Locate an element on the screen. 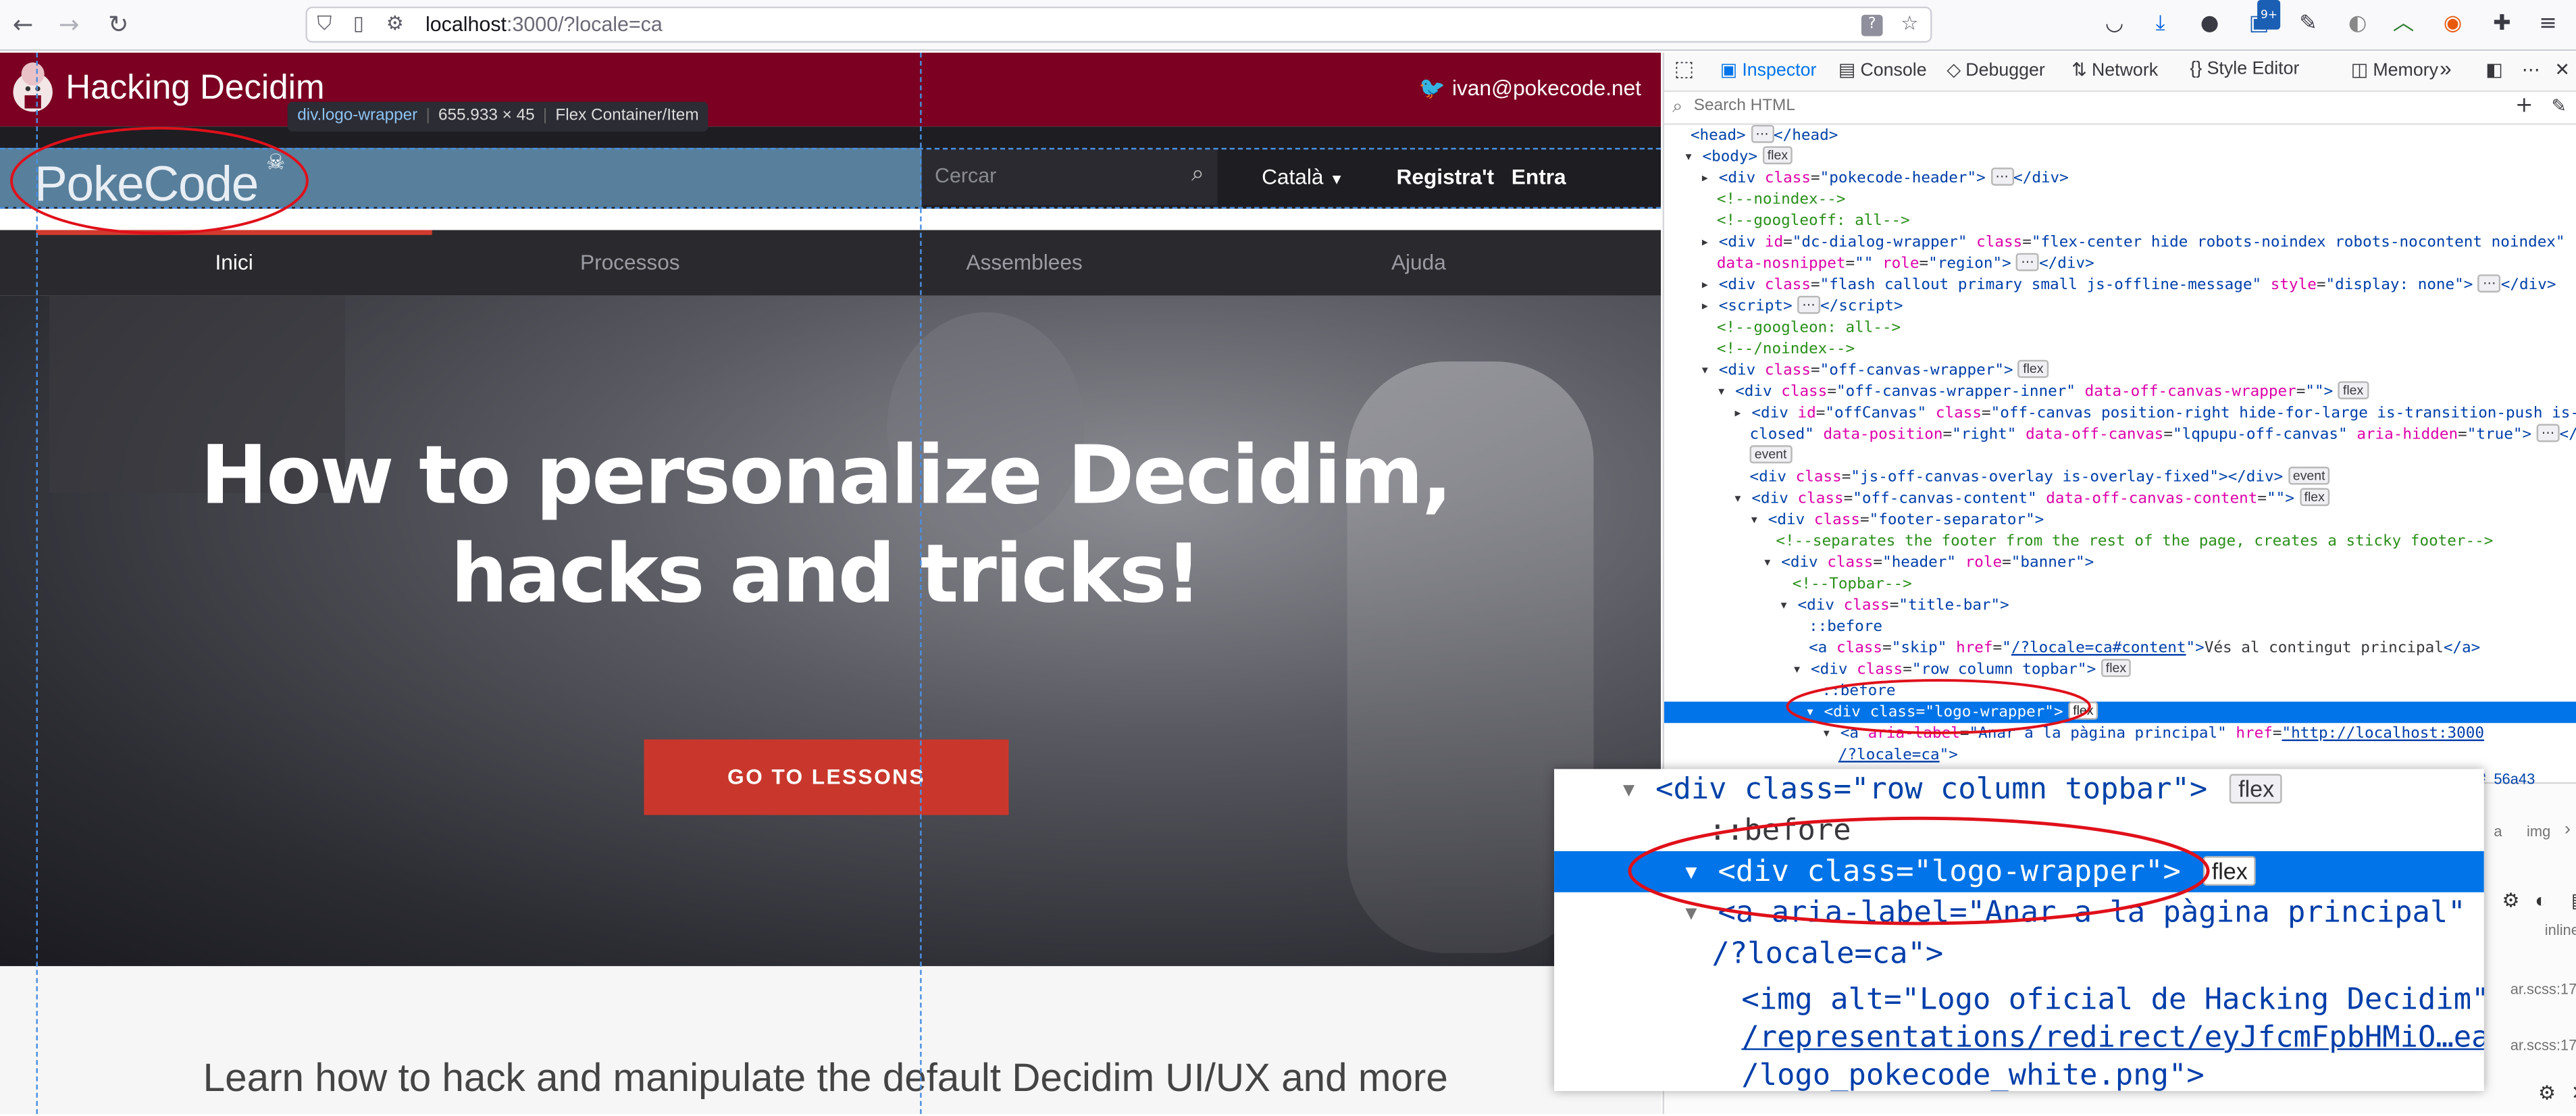  extension-c-icon: ◐ is located at coordinates (2358, 25).